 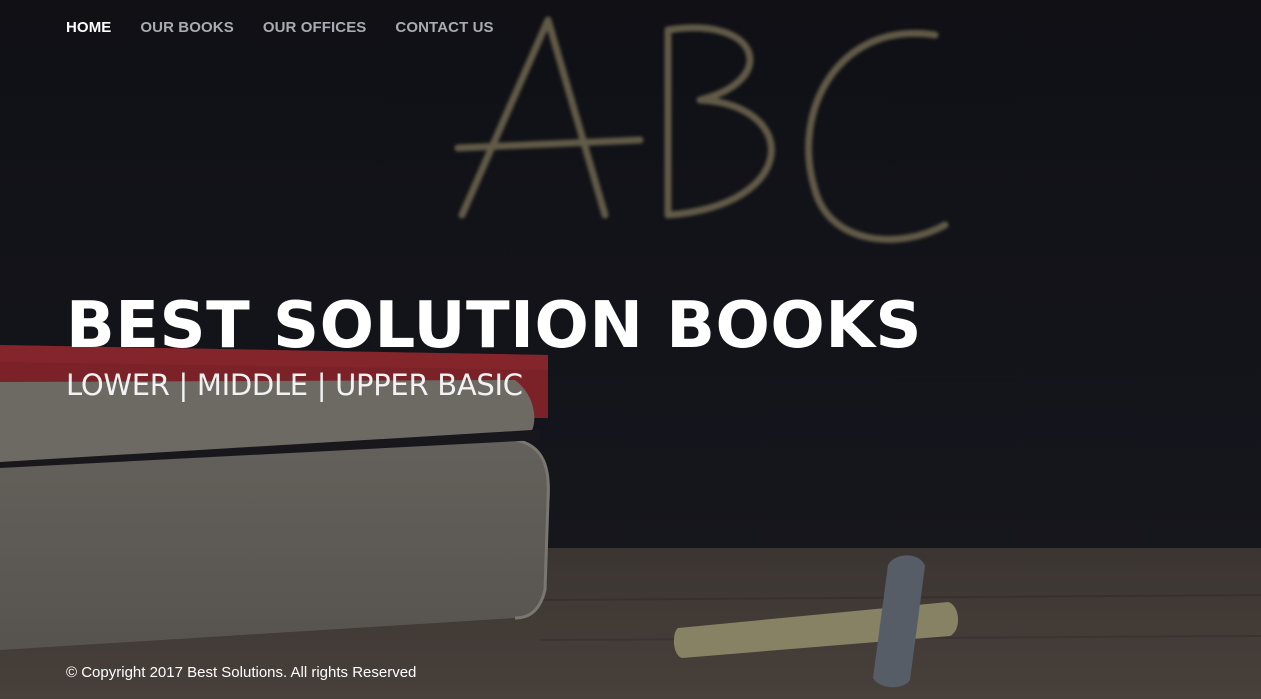 I want to click on nav-our-books-link: OUR BOOKS, so click(x=186, y=28).